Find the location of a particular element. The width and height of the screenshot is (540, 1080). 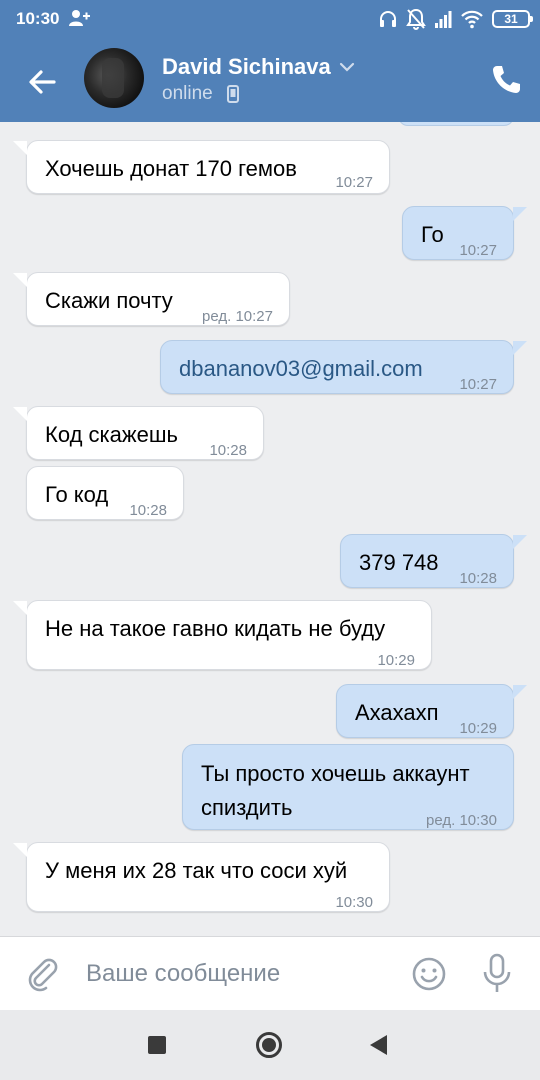

message-text: Ахахахп is located at coordinates (397, 712).